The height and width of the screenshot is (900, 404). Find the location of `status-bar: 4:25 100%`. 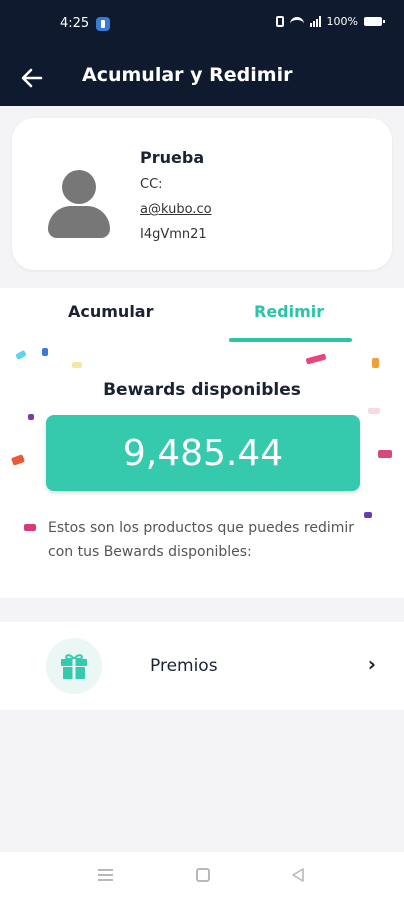

status-bar: 4:25 100% is located at coordinates (202, 25).